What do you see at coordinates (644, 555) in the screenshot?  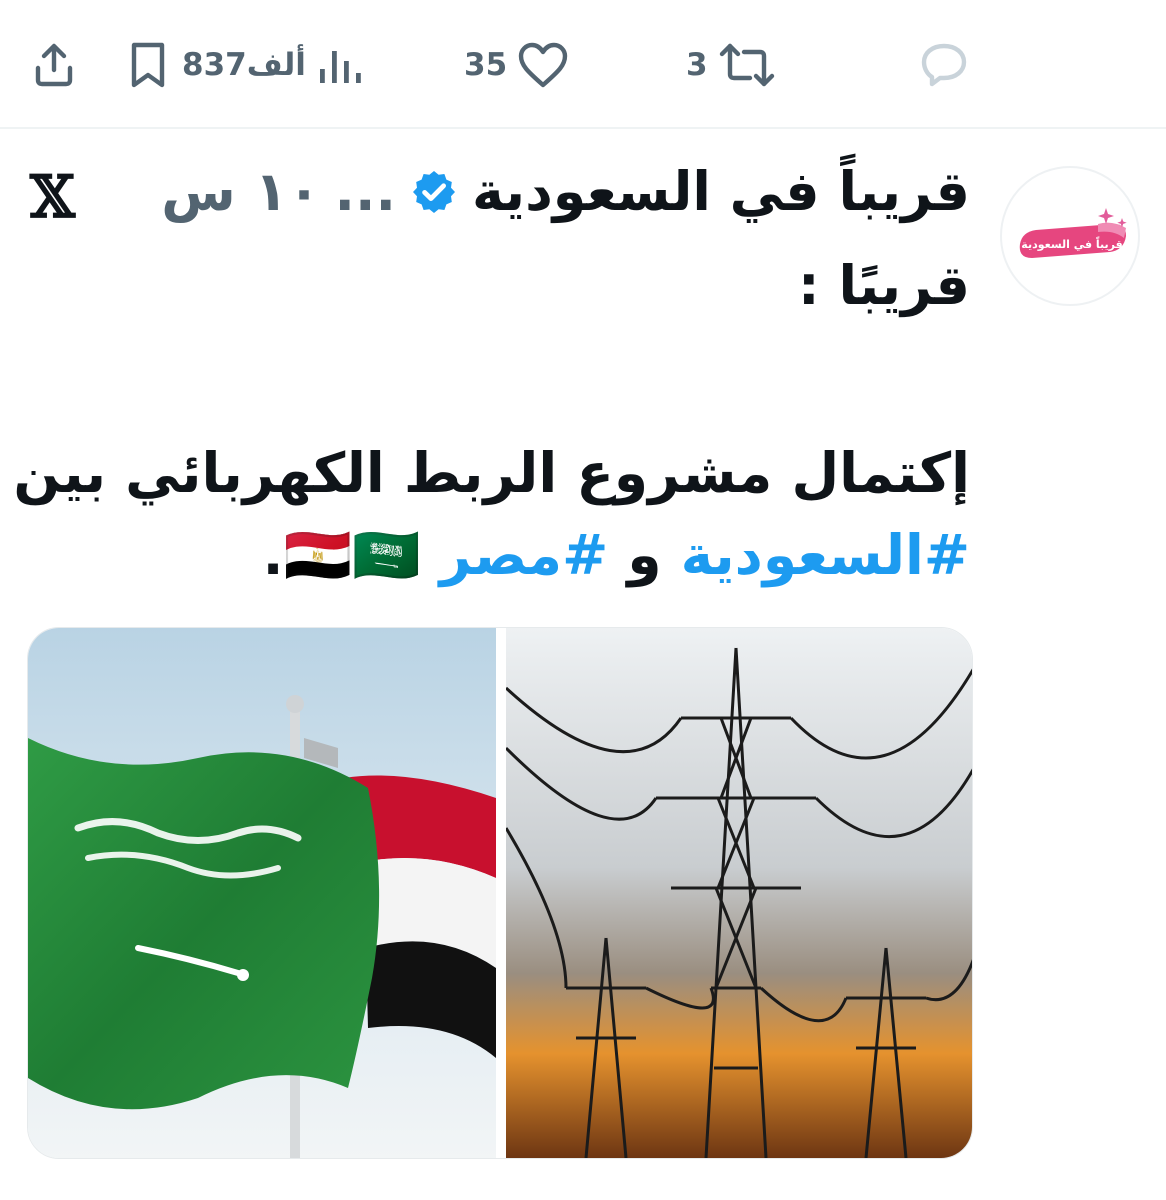 I see `connector-word: و` at bounding box center [644, 555].